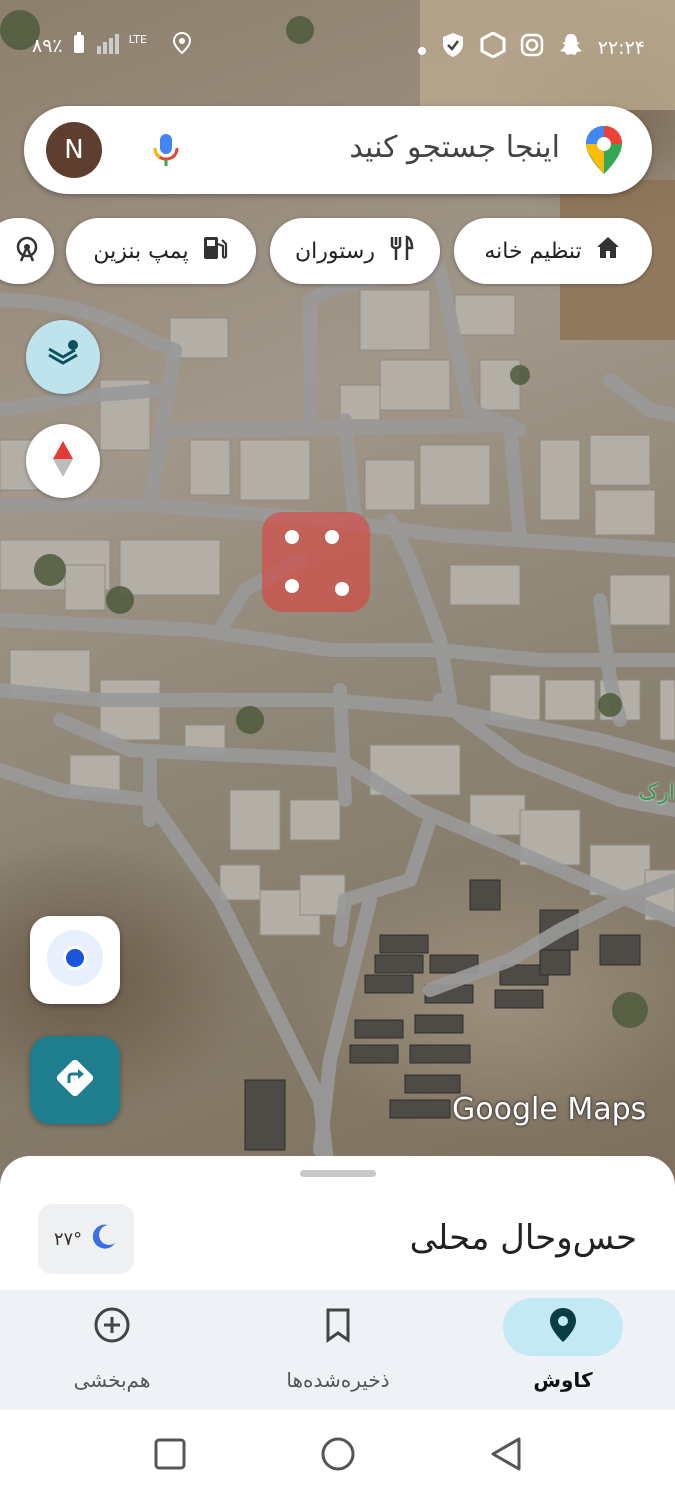 The height and width of the screenshot is (1500, 675). I want to click on moon-icon, so click(103, 1239).